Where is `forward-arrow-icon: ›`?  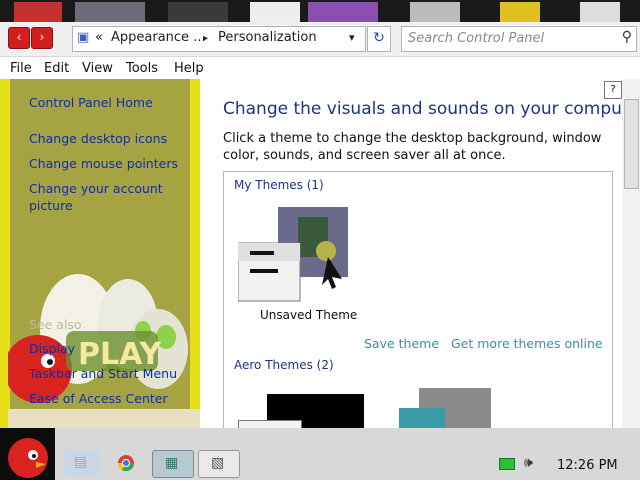
forward-arrow-icon: › is located at coordinates (42, 37).